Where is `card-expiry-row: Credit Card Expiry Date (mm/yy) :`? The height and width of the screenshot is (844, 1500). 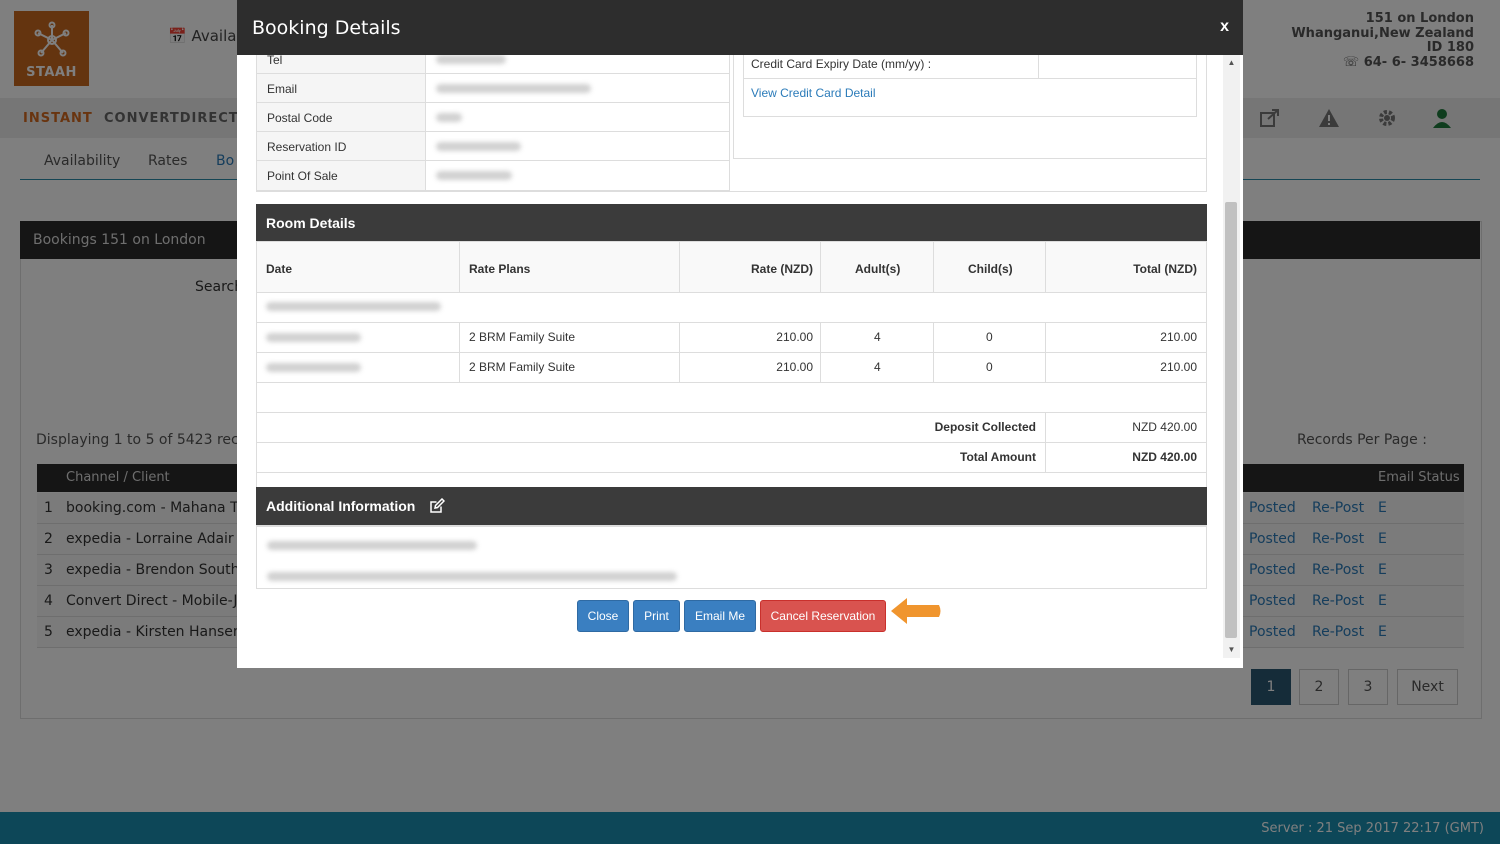
card-expiry-row: Credit Card Expiry Date (mm/yy) : is located at coordinates (970, 67).